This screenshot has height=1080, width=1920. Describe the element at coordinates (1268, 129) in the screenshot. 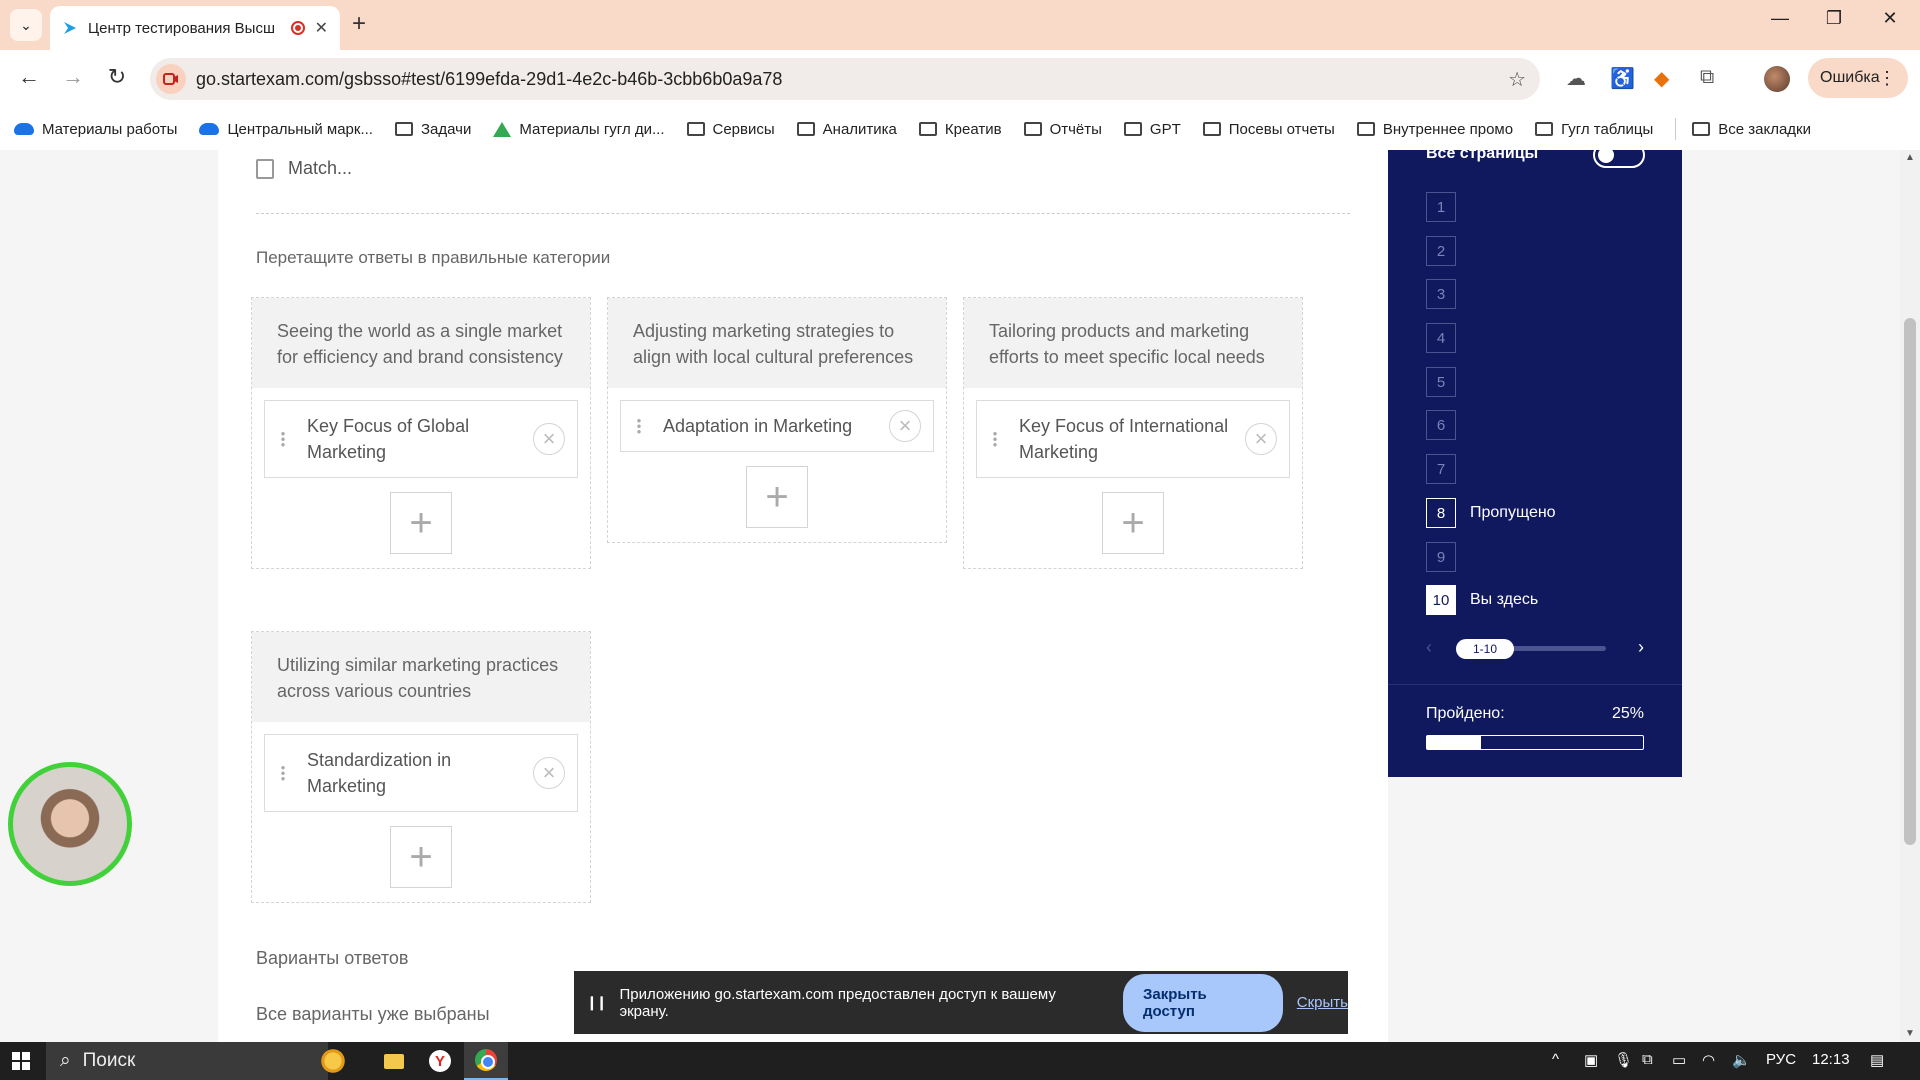

I see `bookmark-item: Посевы отчеты` at that location.